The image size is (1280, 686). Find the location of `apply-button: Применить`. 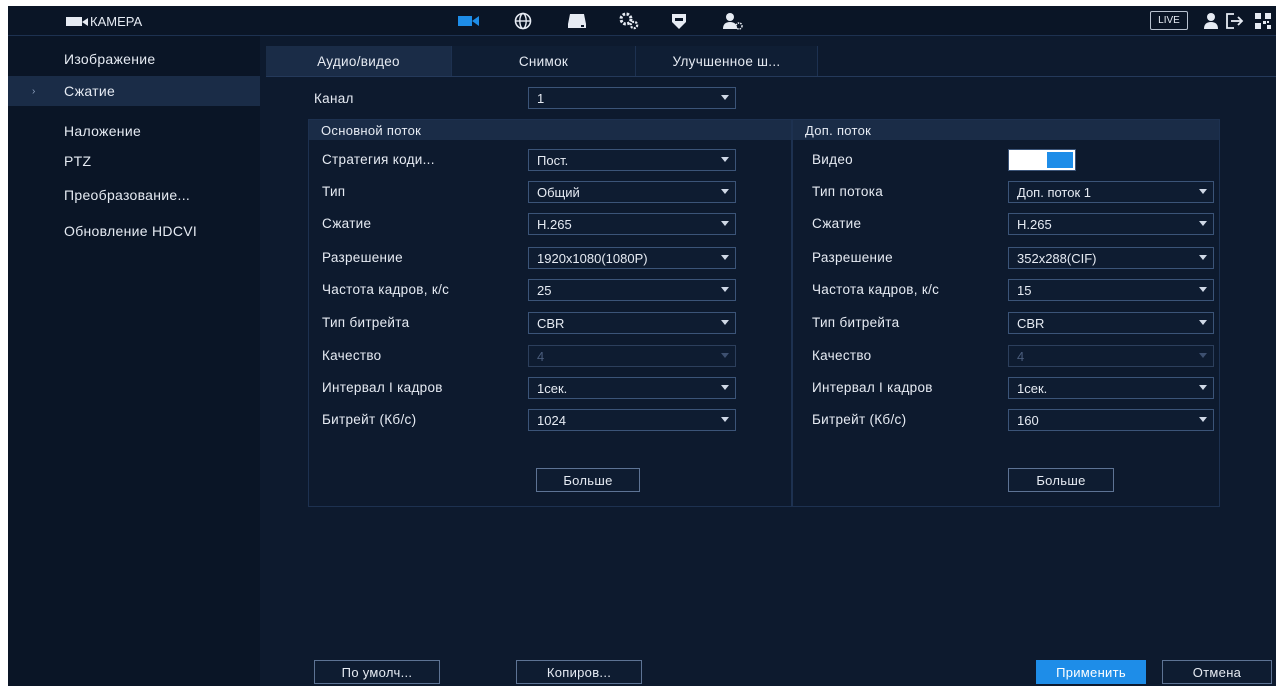

apply-button: Применить is located at coordinates (1091, 672).